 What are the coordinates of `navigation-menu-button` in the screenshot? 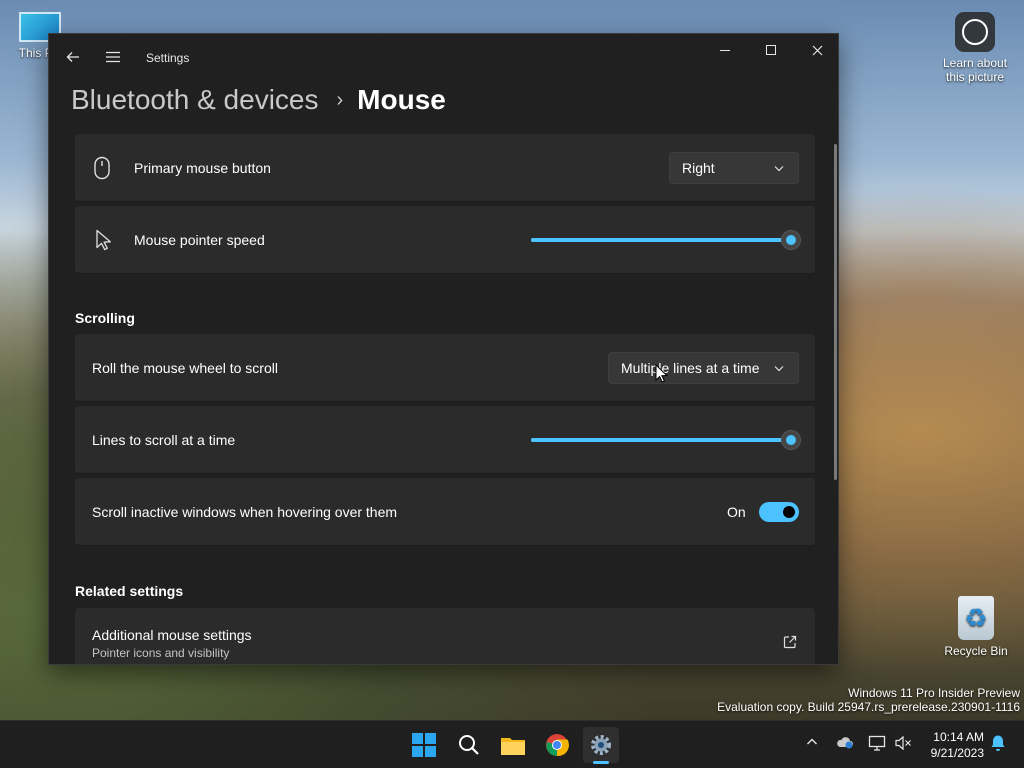 It's located at (113, 57).